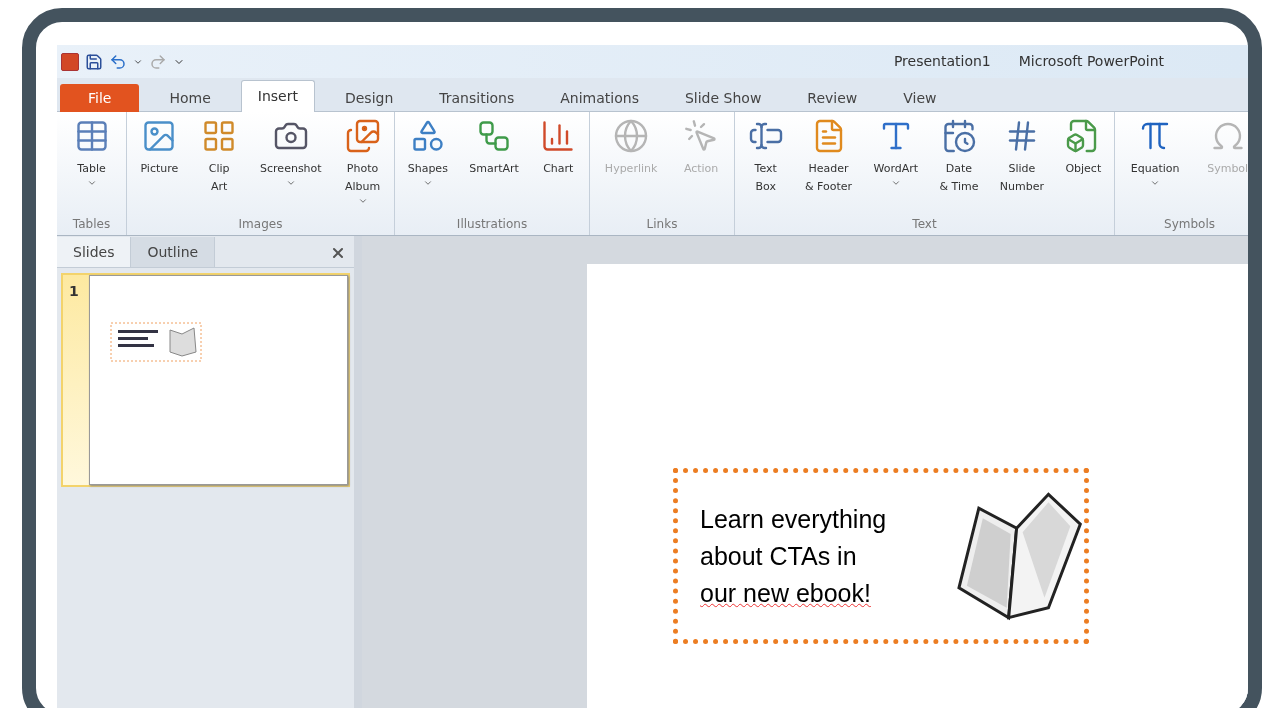 The image size is (1284, 708). What do you see at coordinates (338, 253) in the screenshot?
I see `close-icon` at bounding box center [338, 253].